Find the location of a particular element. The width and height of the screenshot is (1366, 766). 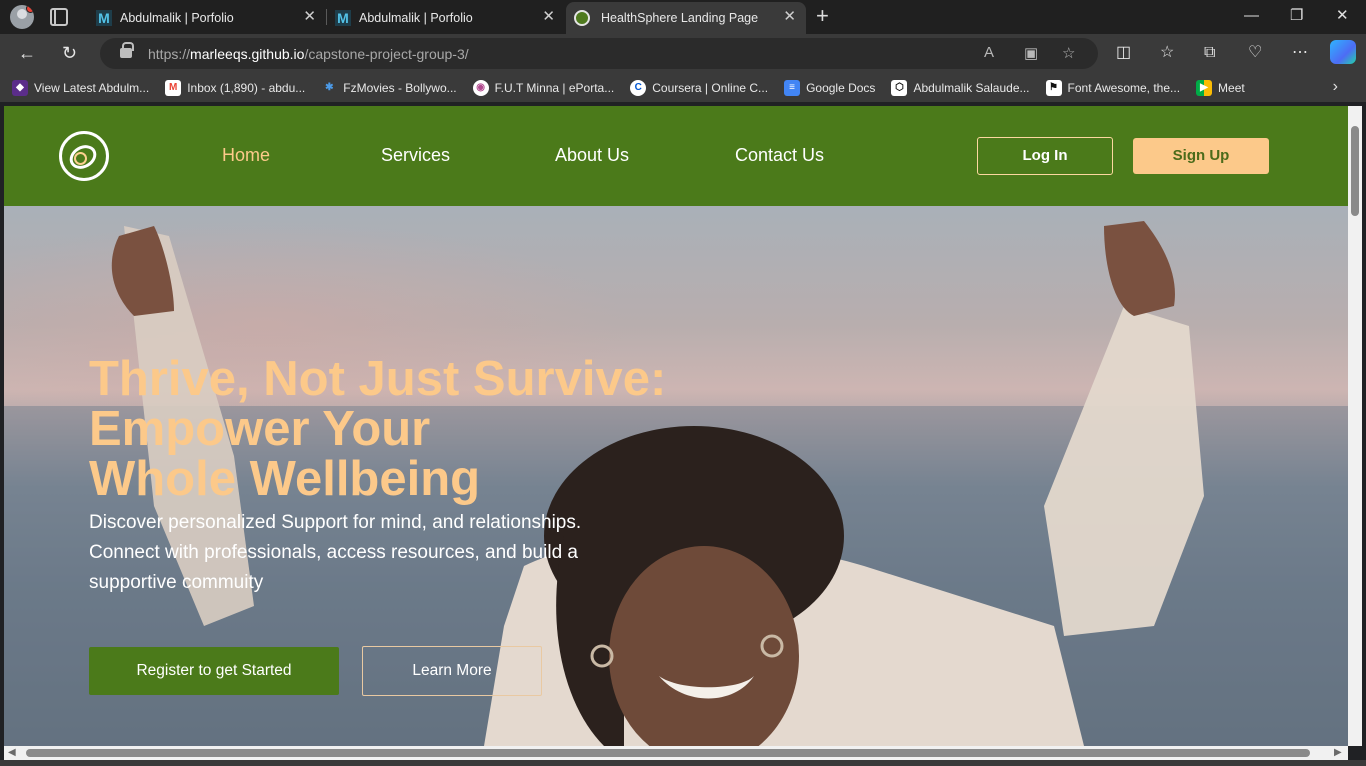

login-button: Log In is located at coordinates (1045, 156).